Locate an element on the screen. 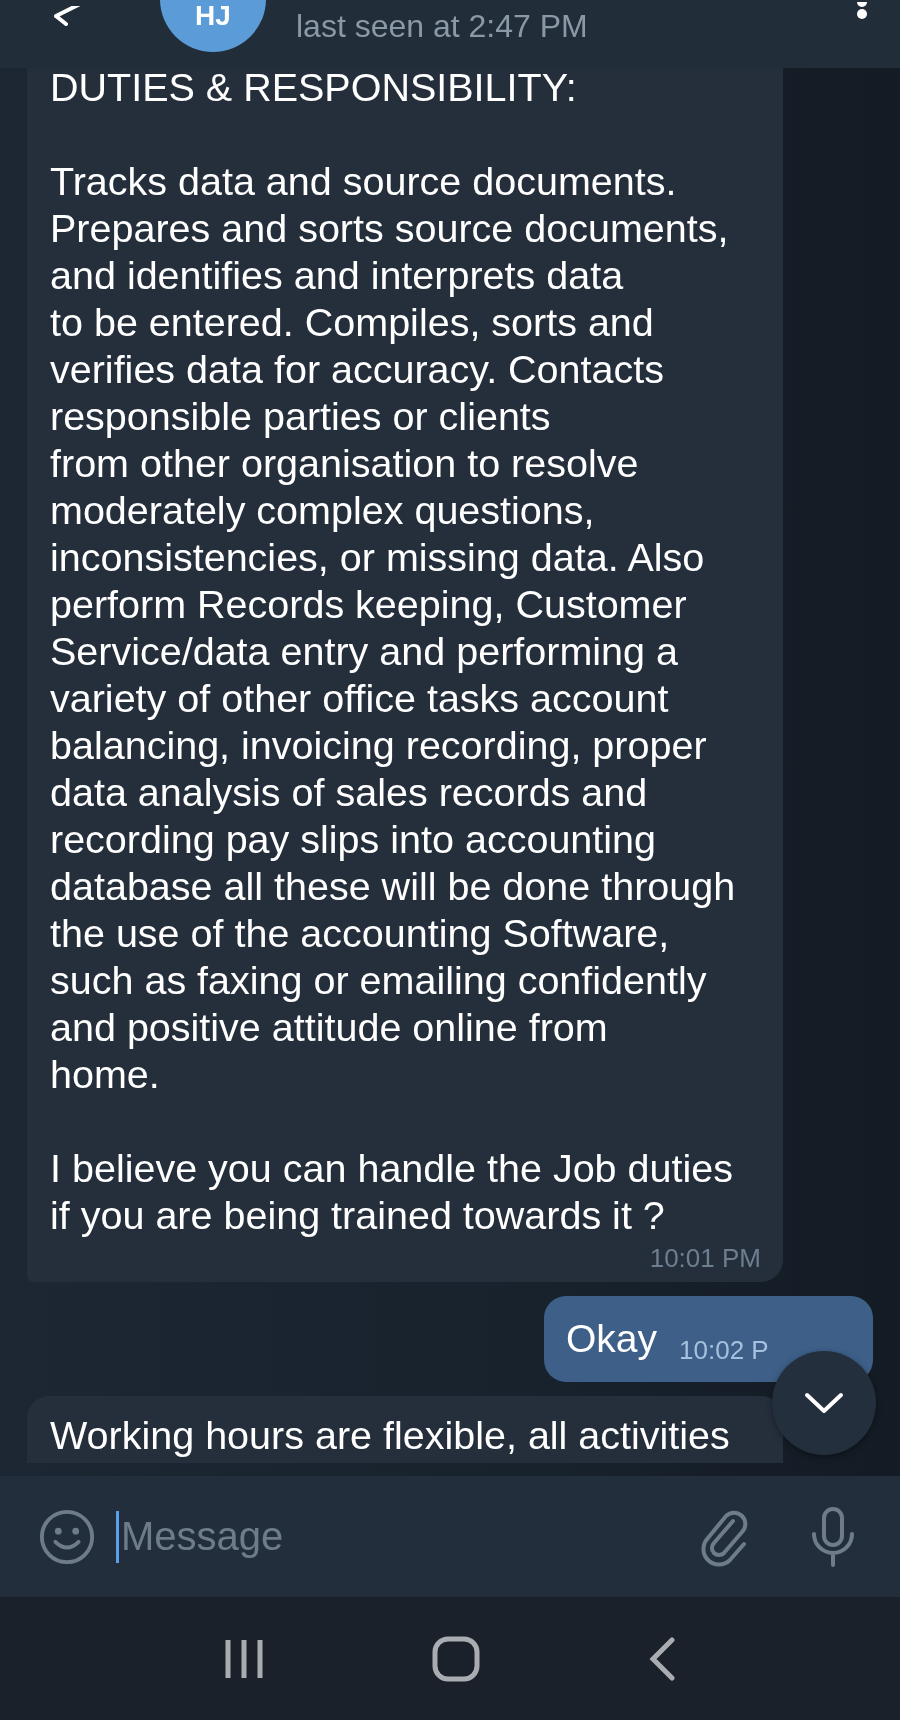 The width and height of the screenshot is (900, 1720). message-bar: Message is located at coordinates (450, 1536).